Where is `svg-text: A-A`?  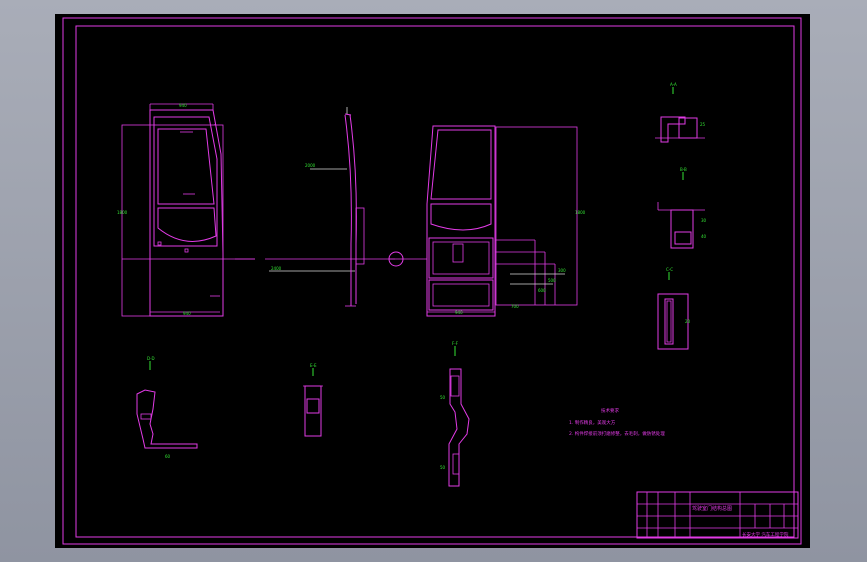 svg-text: A-A is located at coordinates (673, 84).